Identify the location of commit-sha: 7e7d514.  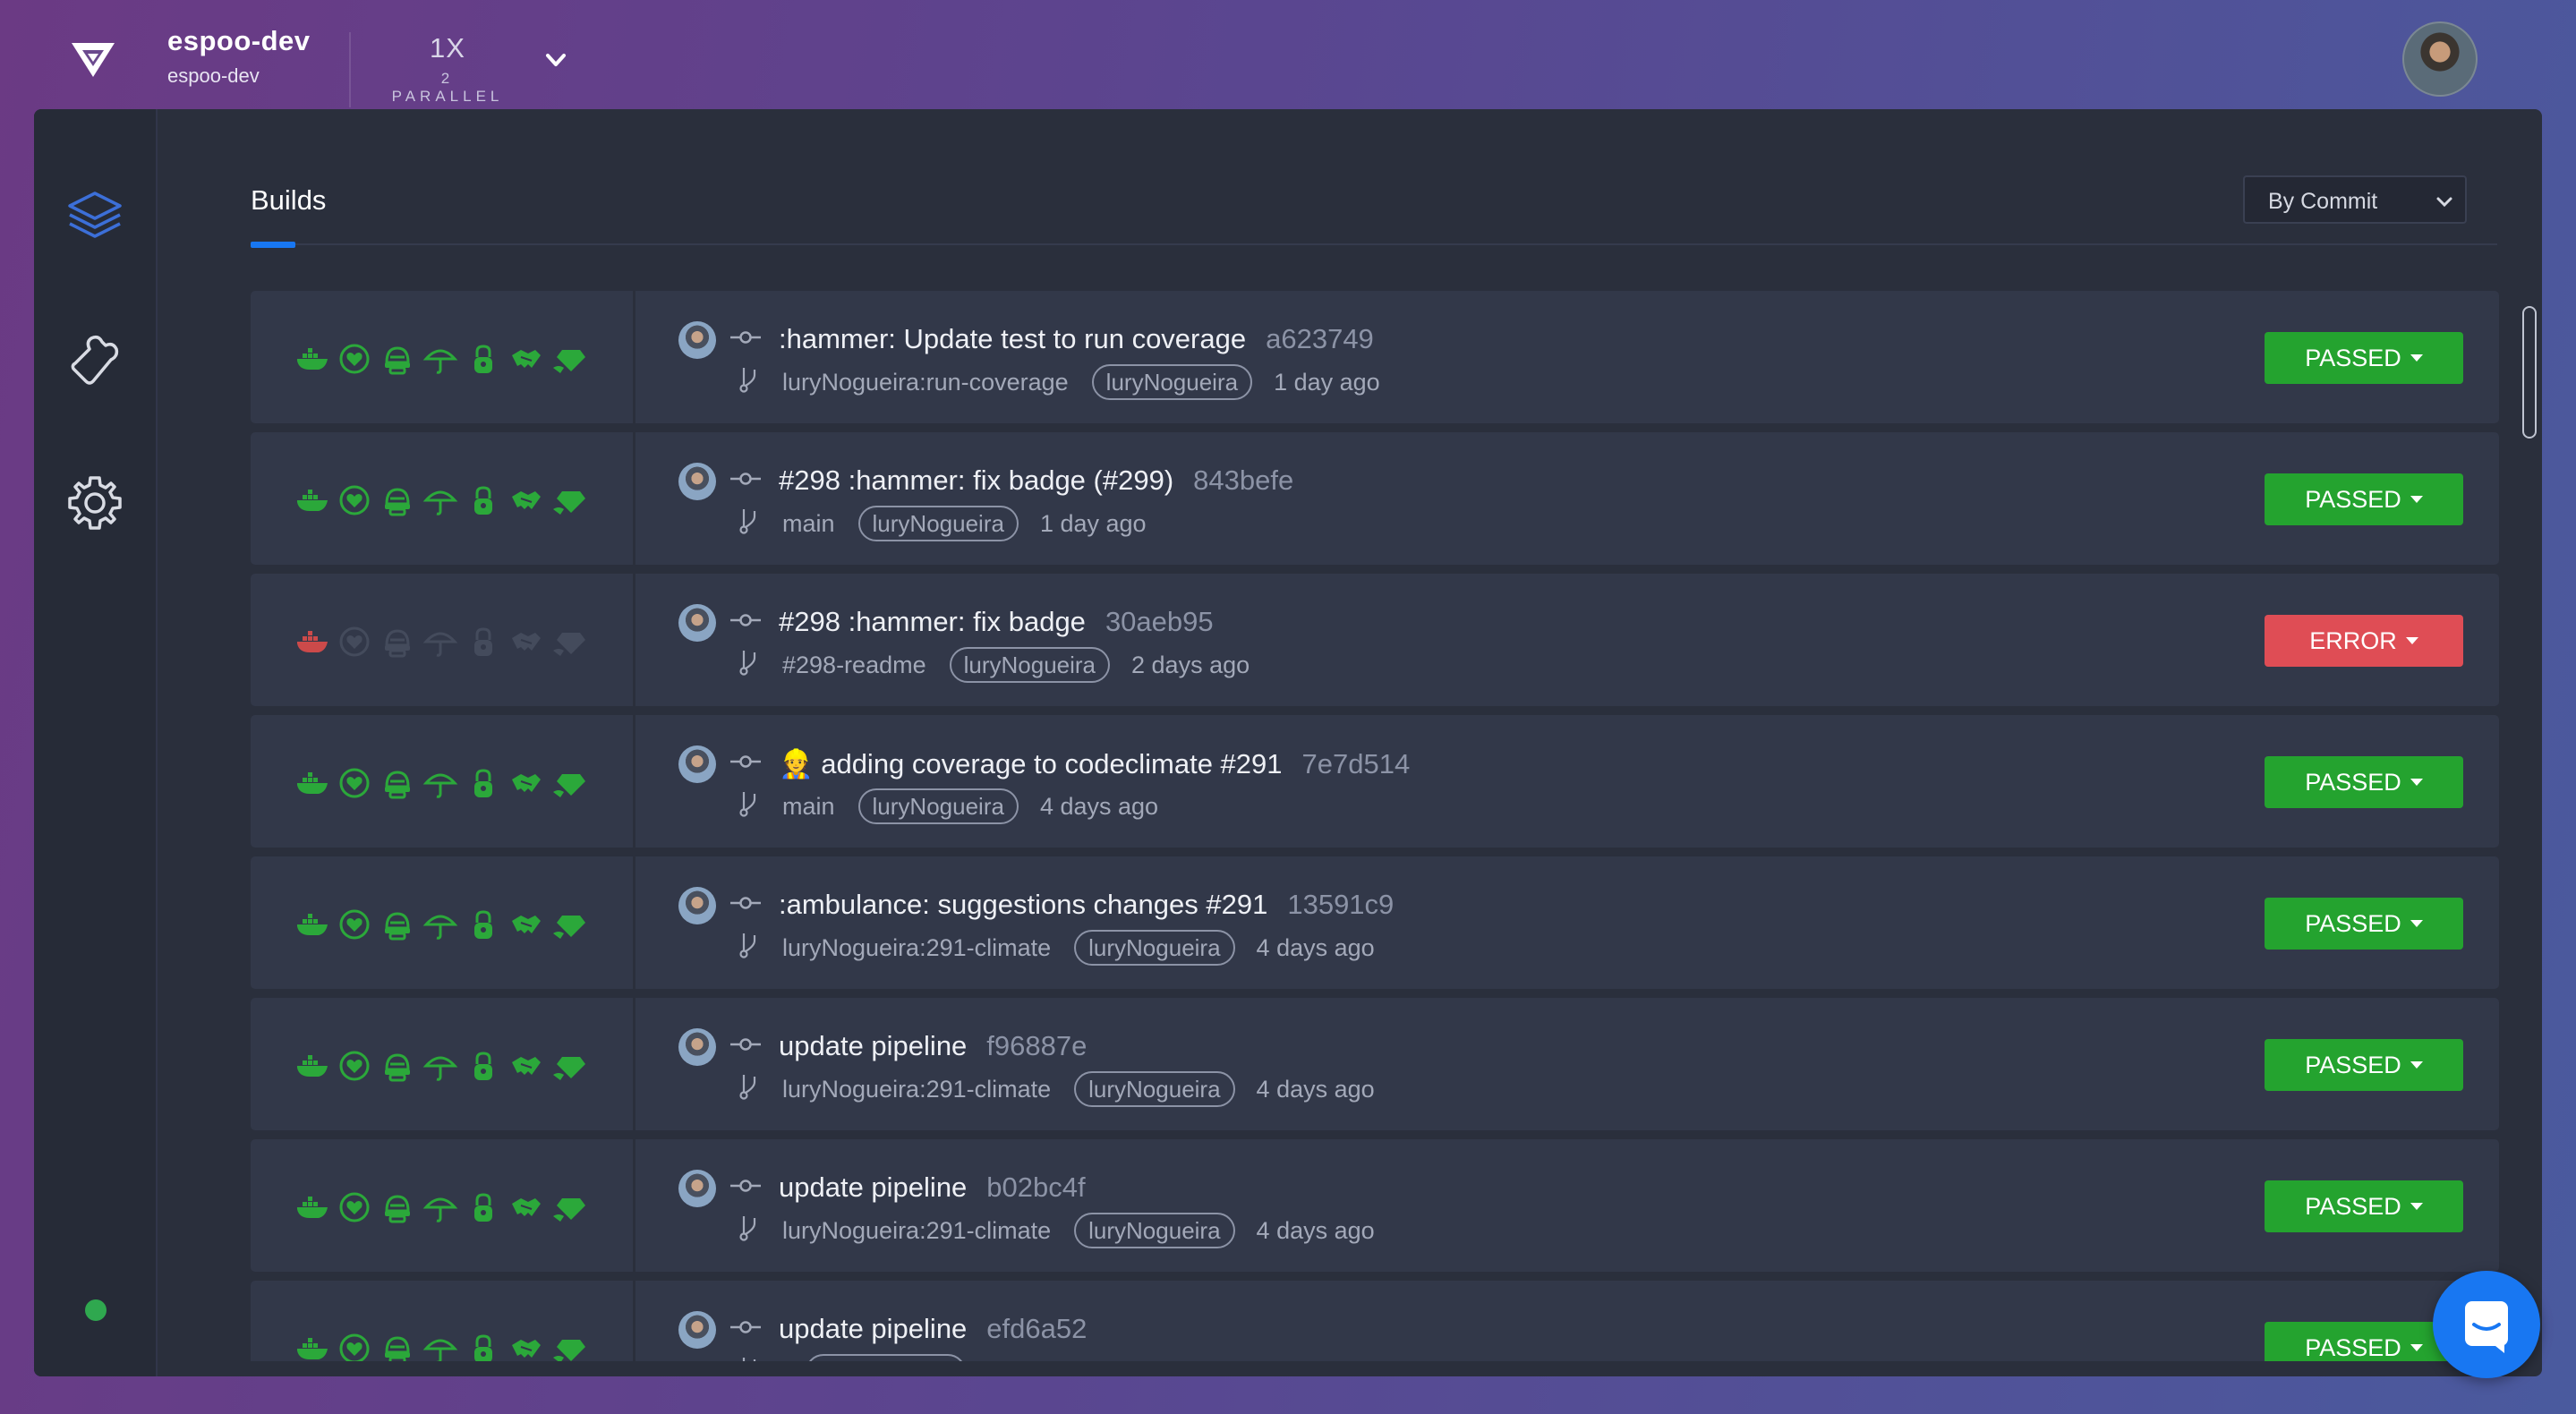
(1356, 763).